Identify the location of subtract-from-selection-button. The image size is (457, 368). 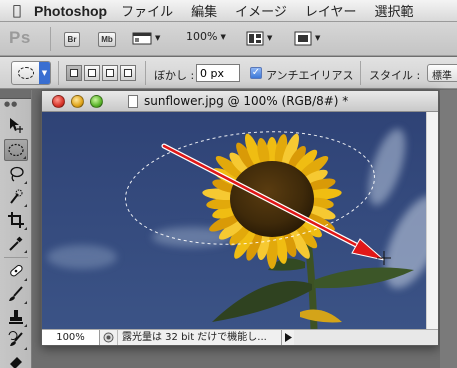
(110, 73).